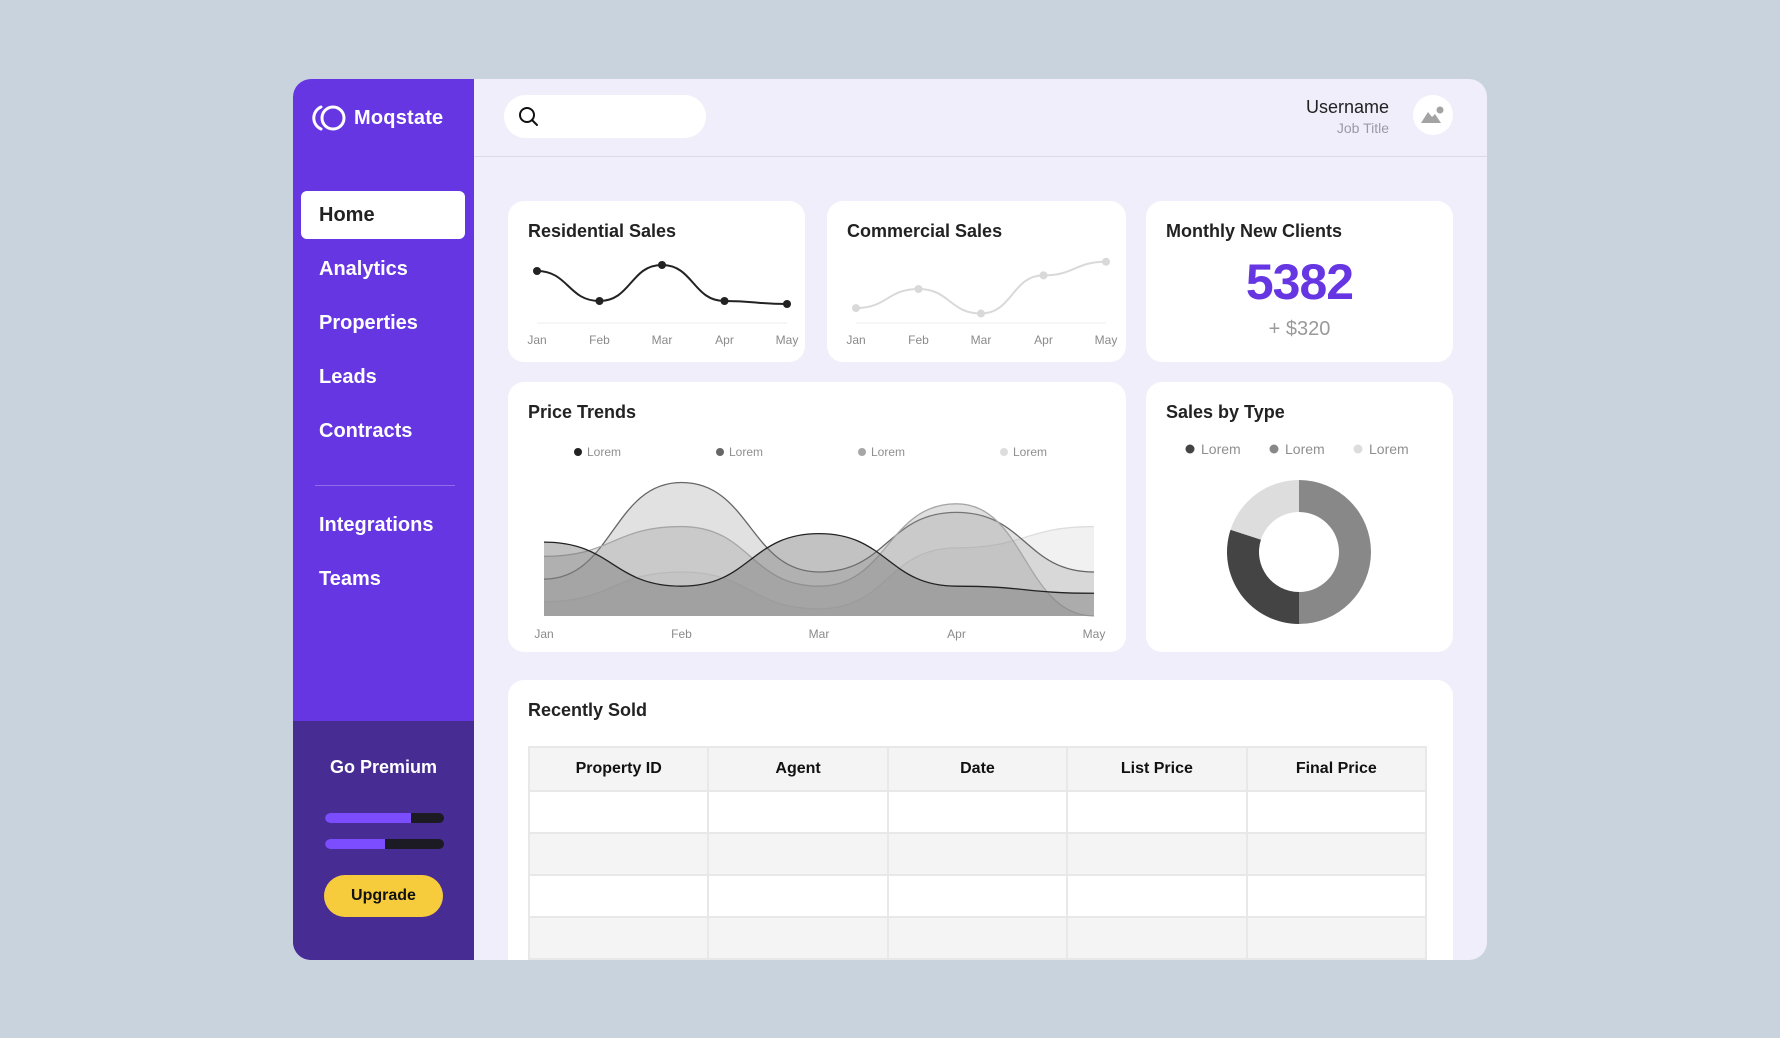  Describe the element at coordinates (1157, 769) in the screenshot. I see `column-header-list-price: List Price` at that location.